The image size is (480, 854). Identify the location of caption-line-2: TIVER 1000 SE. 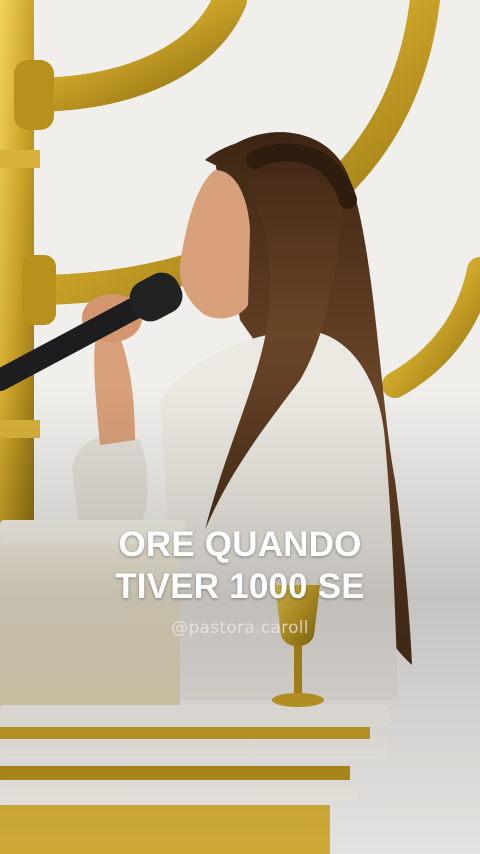
(240, 586).